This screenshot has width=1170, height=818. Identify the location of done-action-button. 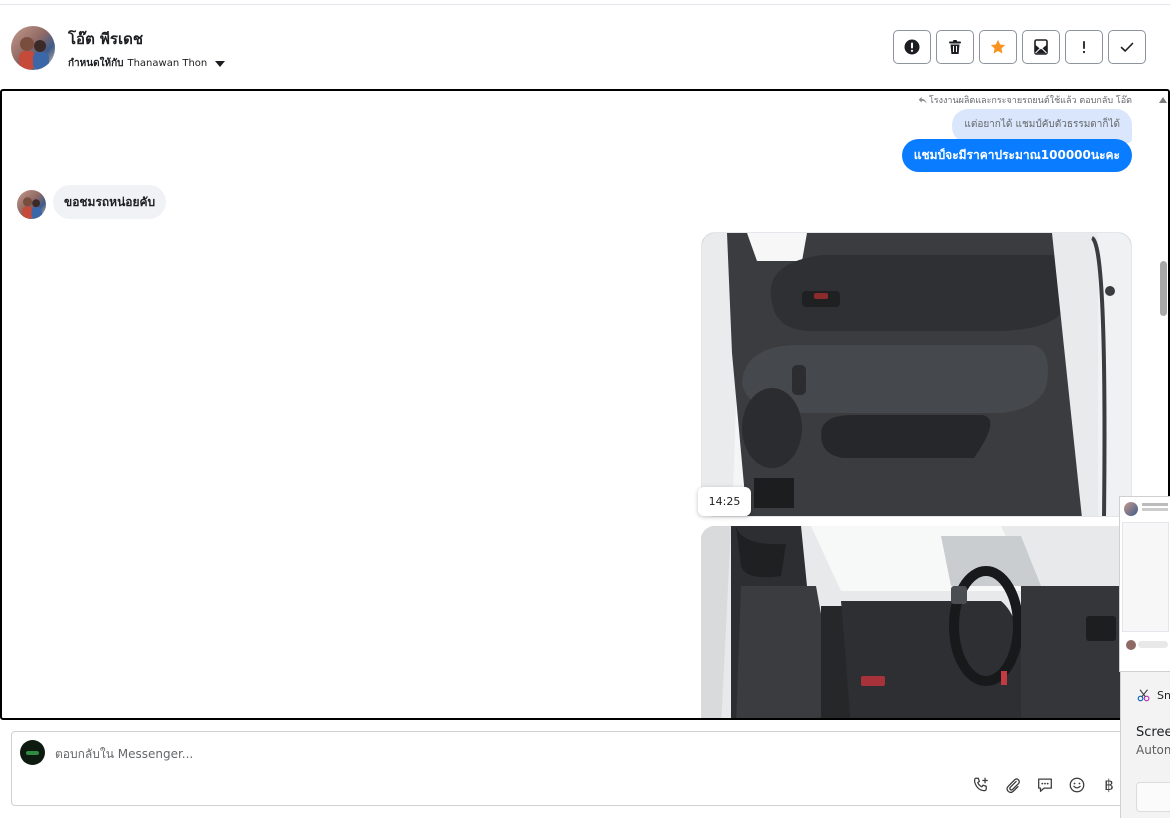
(1127, 47).